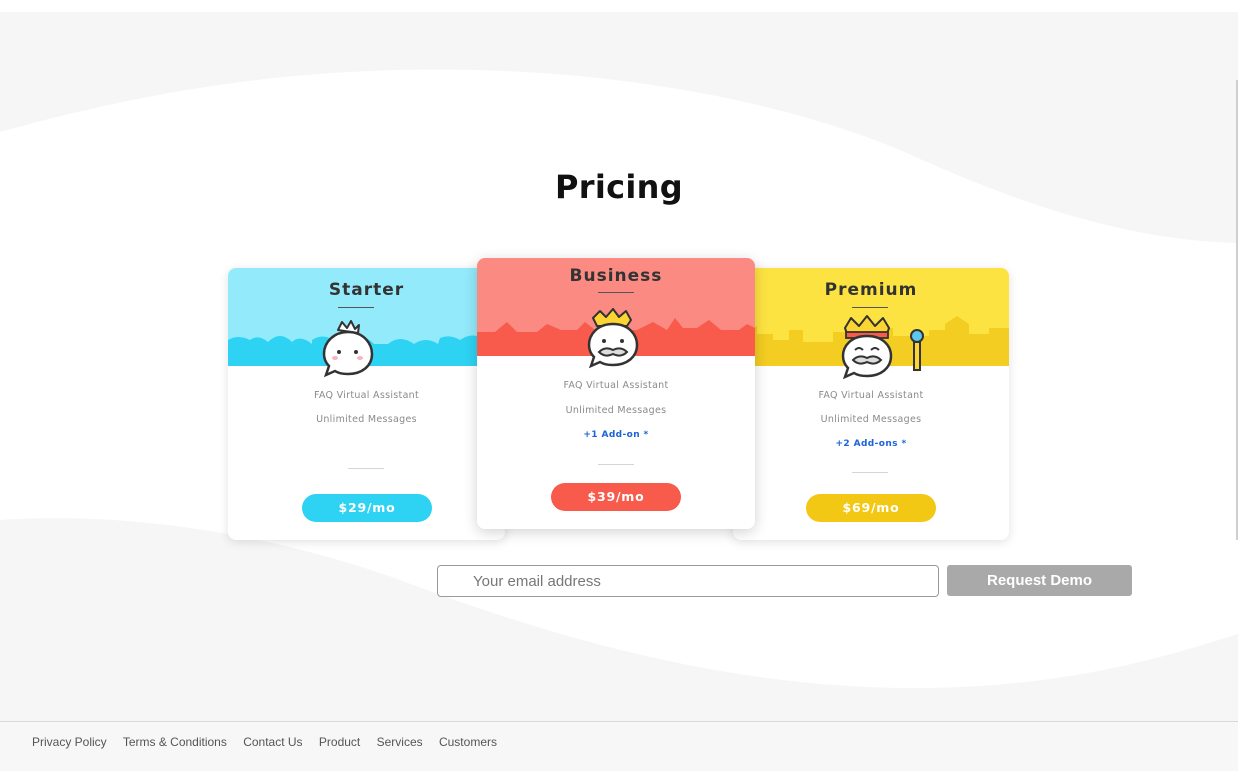 This screenshot has height=771, width=1238. I want to click on footer-link-terms-conditions: Terms & Conditions, so click(175, 742).